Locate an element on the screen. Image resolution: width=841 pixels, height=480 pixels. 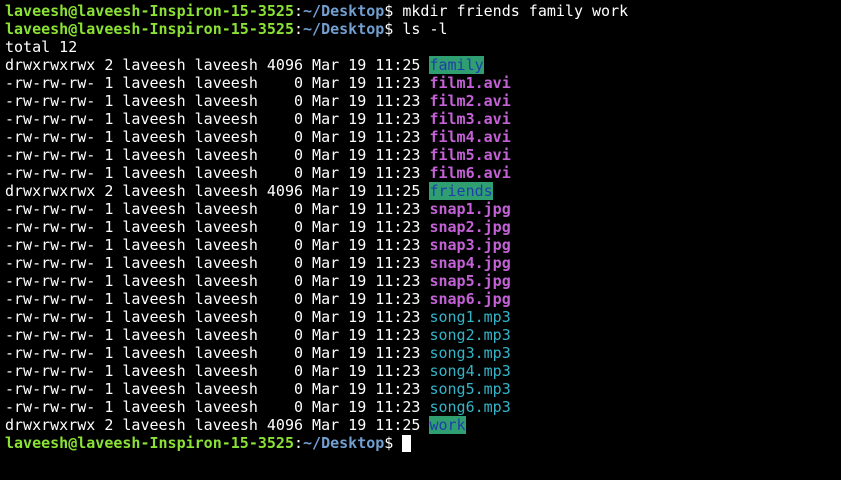
file-name: film1.avi is located at coordinates (470, 83).